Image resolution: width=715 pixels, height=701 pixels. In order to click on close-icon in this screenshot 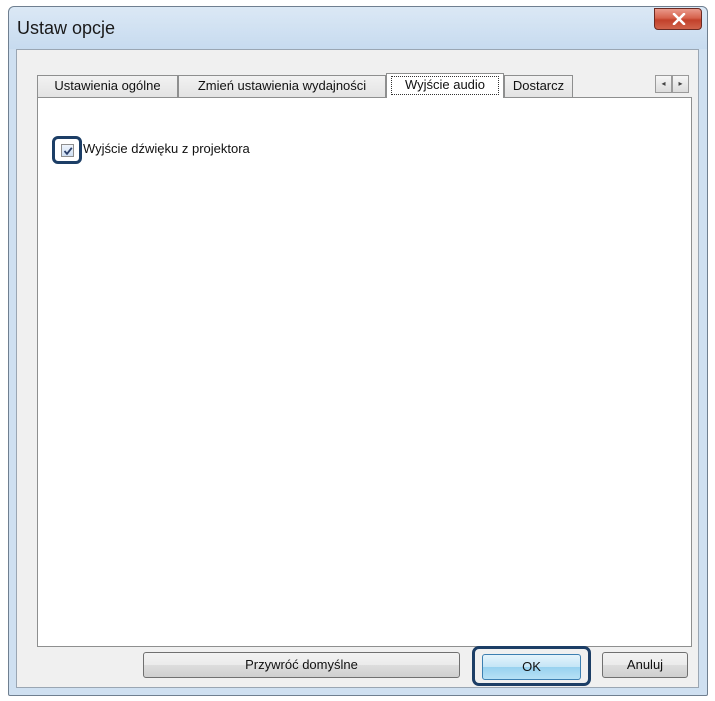, I will do `click(679, 19)`.